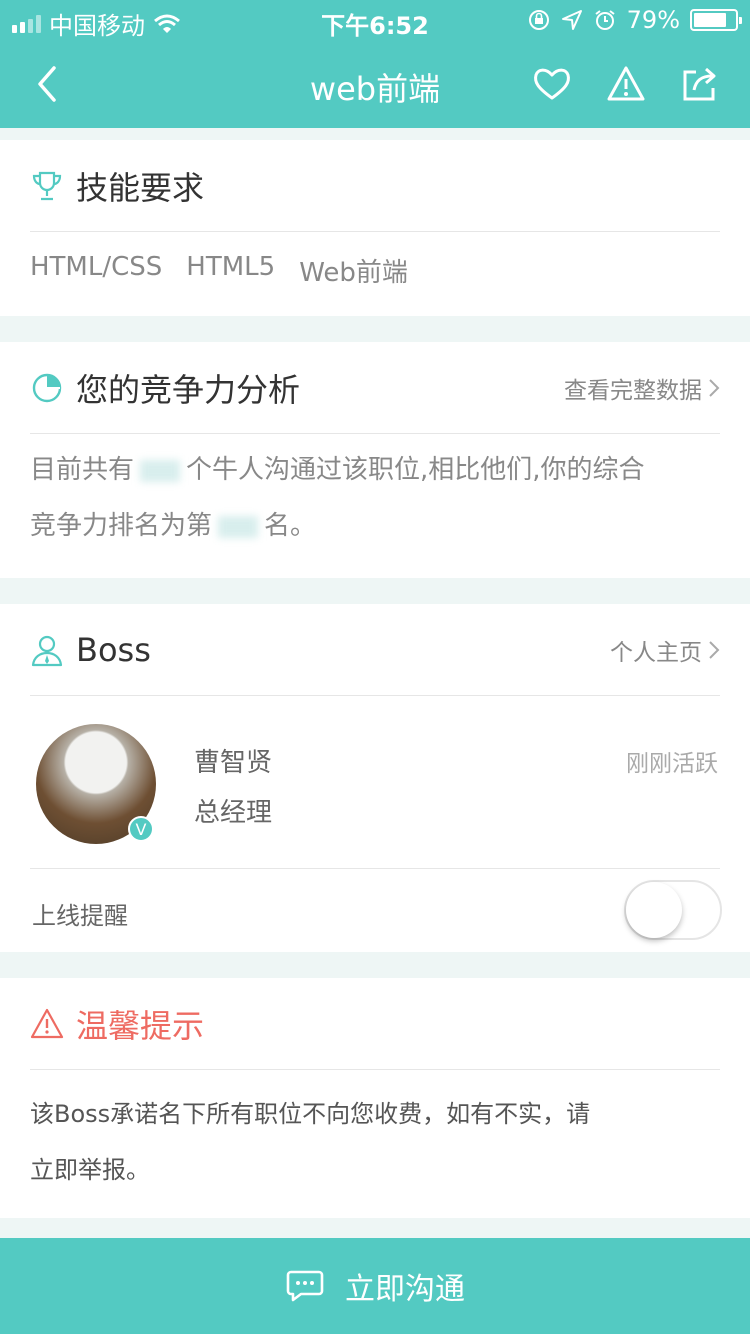  What do you see at coordinates (653, 20) in the screenshot?
I see `battery-percent: 79%` at bounding box center [653, 20].